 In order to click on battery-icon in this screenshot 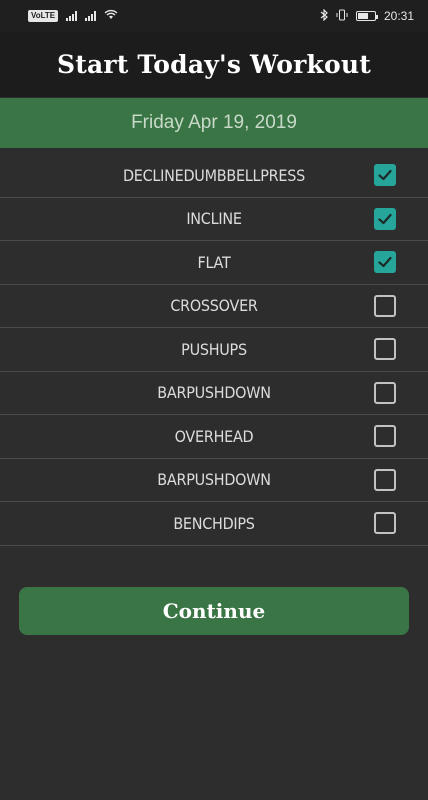, I will do `click(366, 16)`.